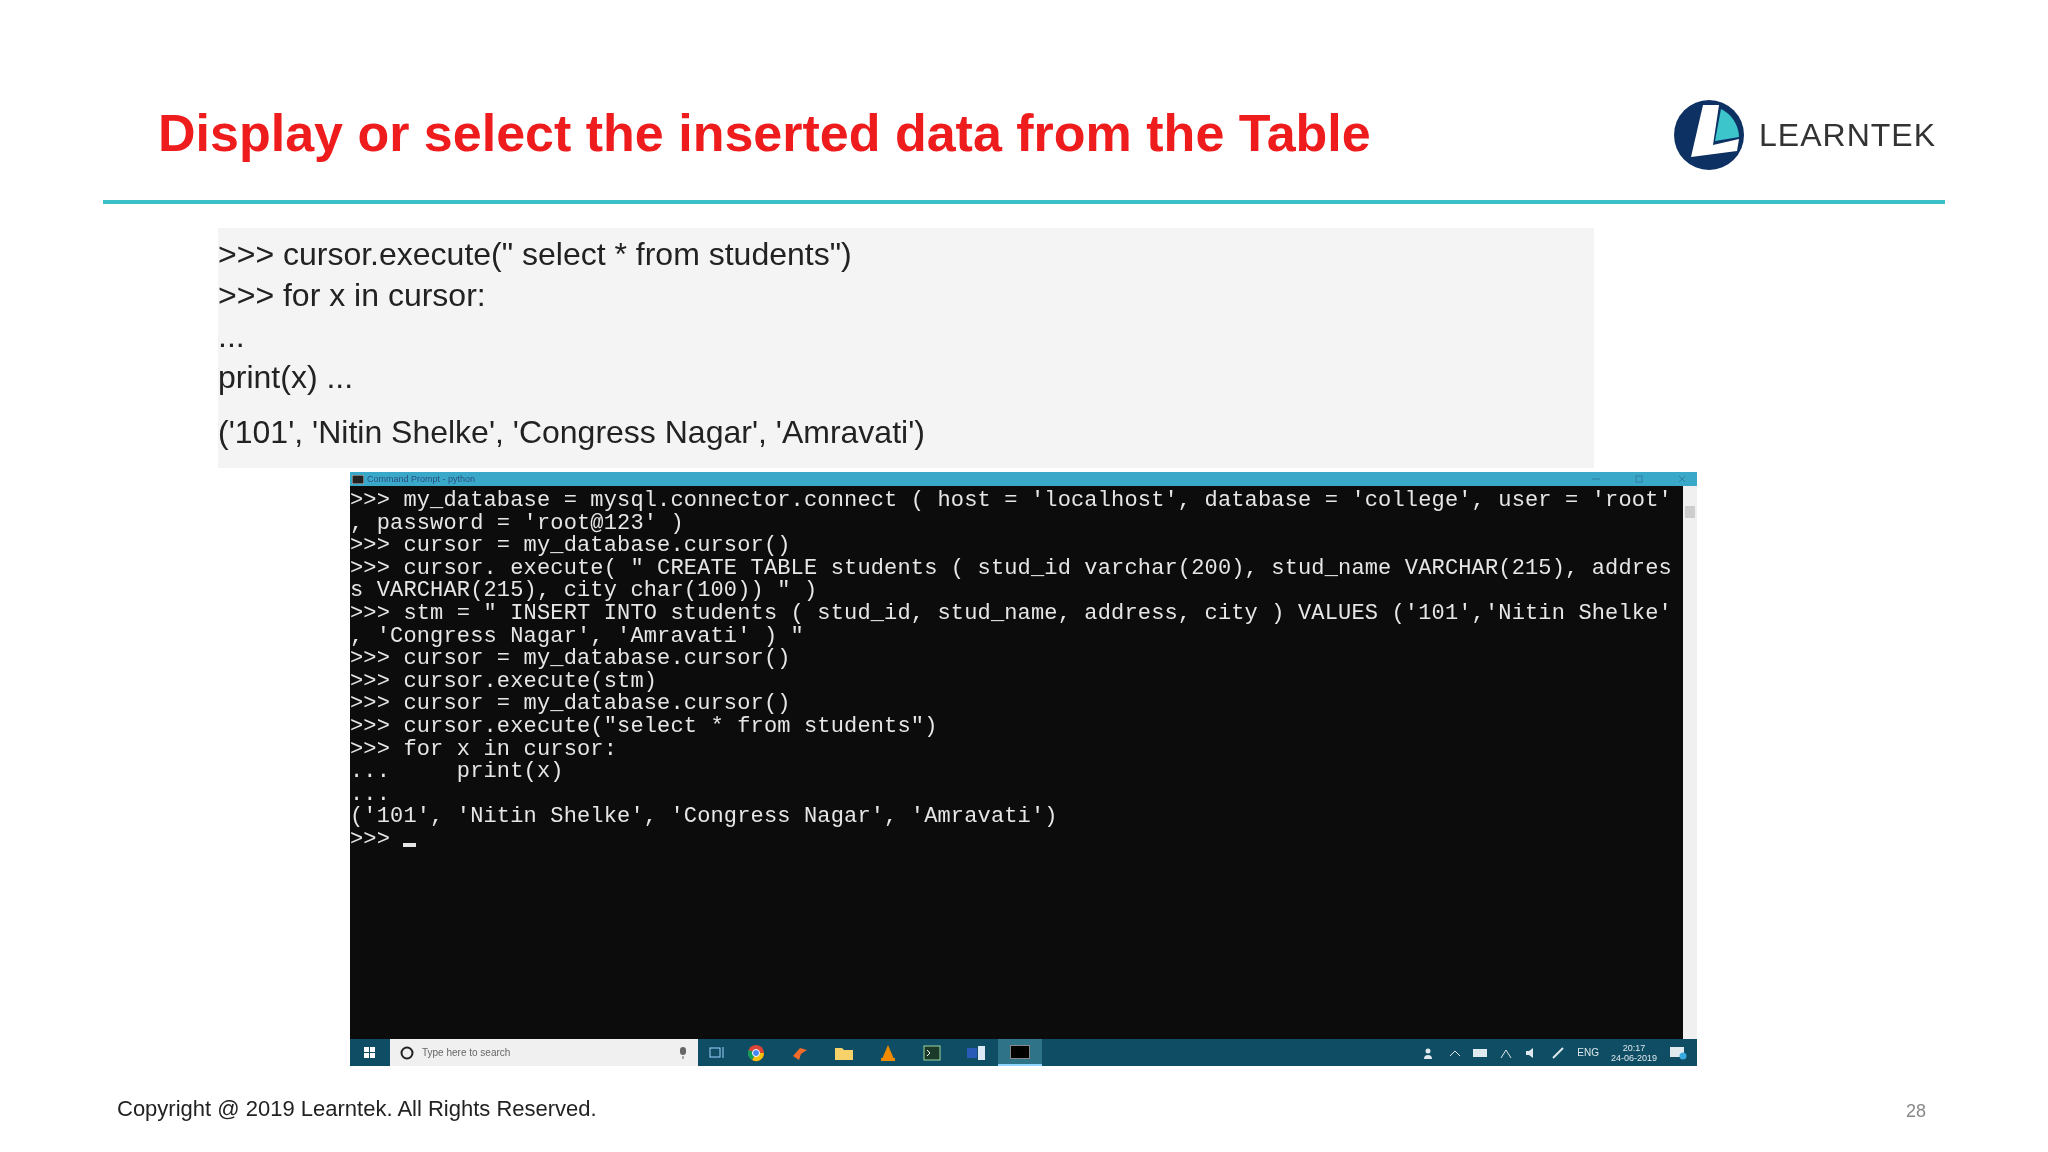 This screenshot has height=1152, width=2048. I want to click on console-line: , password = 'root@123' ), so click(517, 524).